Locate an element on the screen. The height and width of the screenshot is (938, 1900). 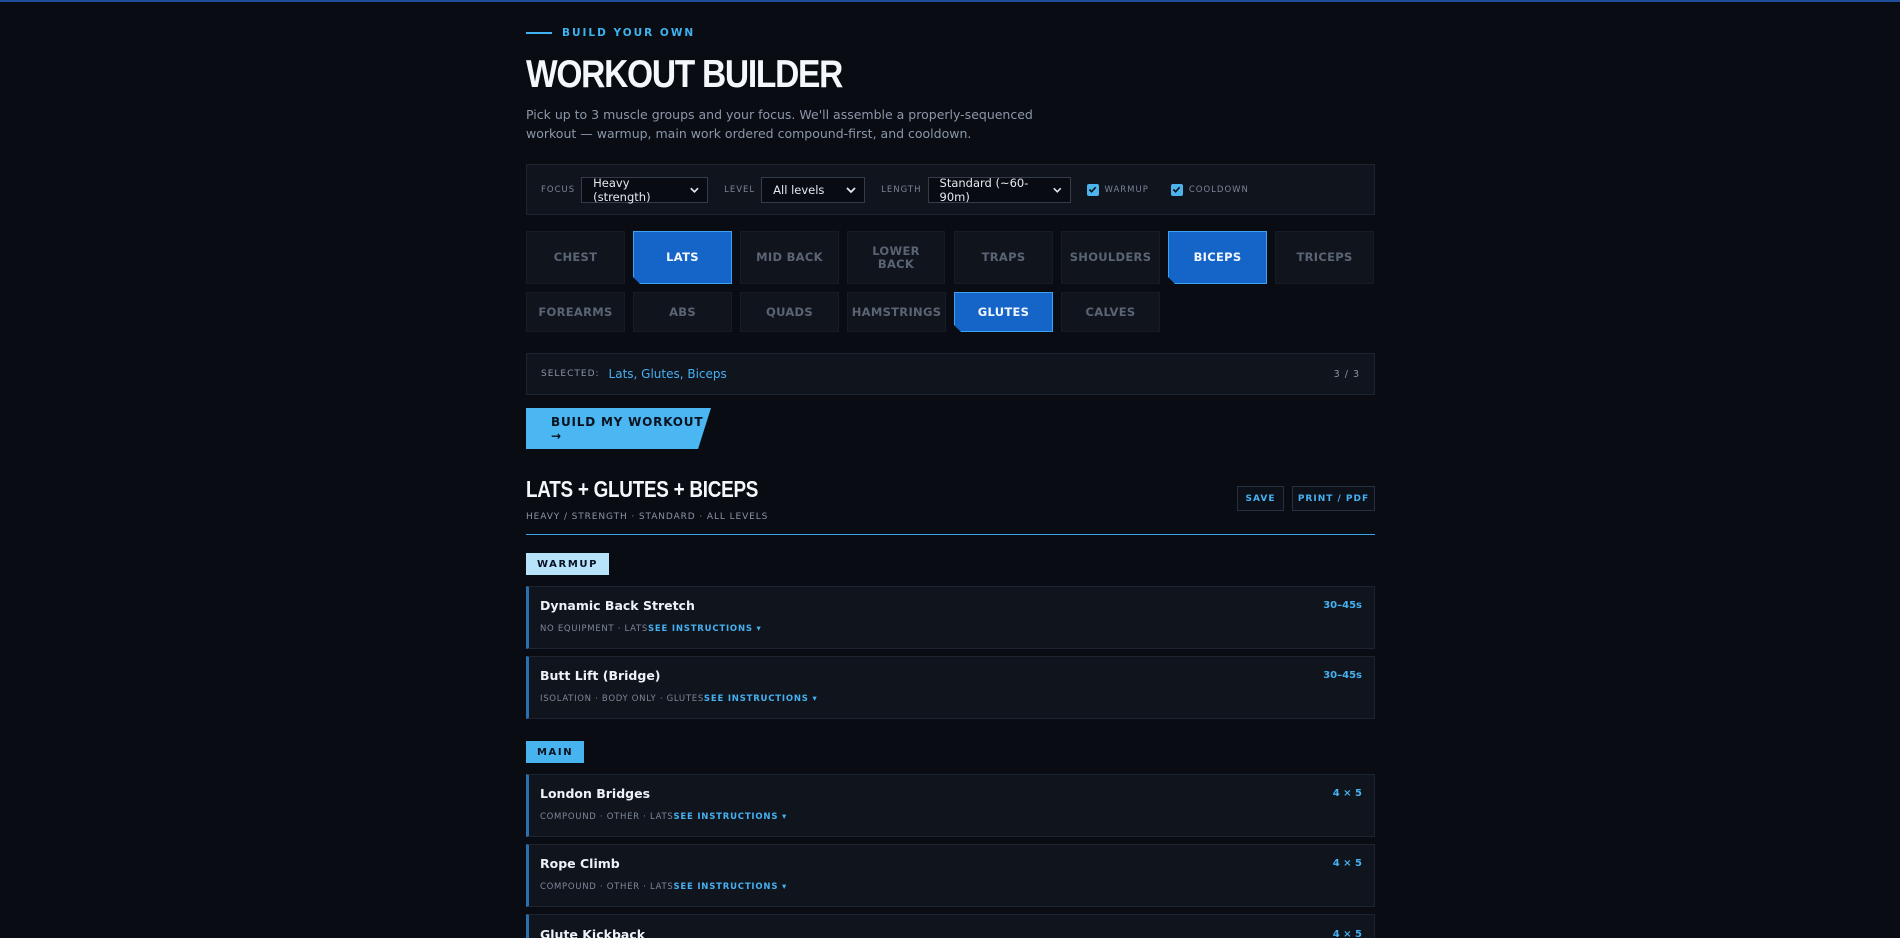
muscle-chip-glutes: GLUTES is located at coordinates (1003, 312).